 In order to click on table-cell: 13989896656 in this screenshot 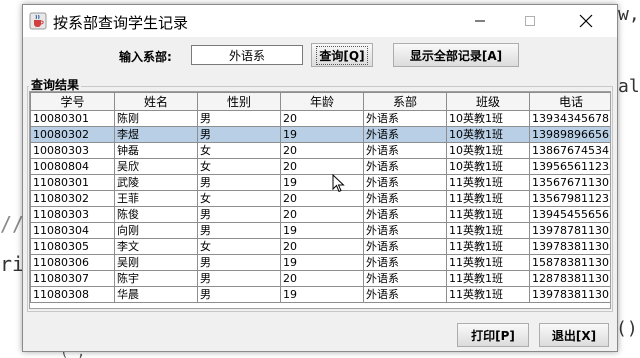, I will do `click(569, 134)`.